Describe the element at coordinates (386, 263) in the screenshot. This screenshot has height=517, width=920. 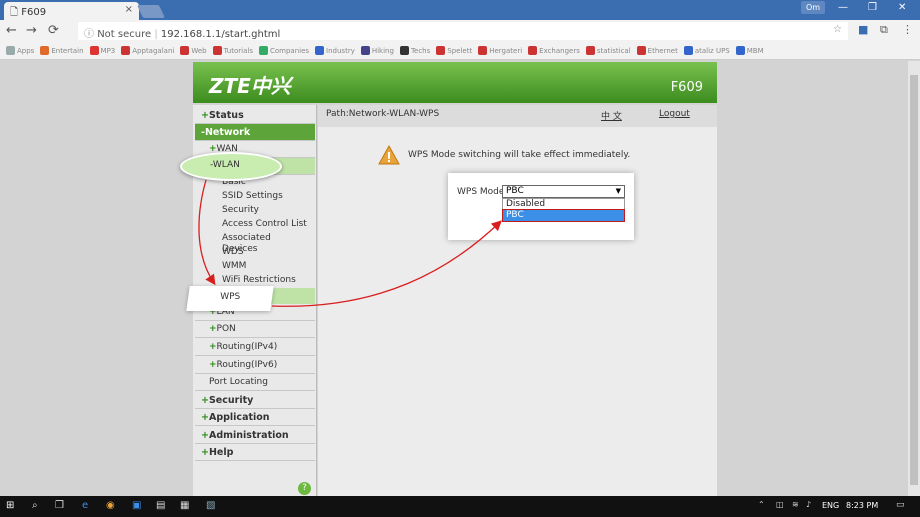
I see `arrow-wps-to-pbc` at that location.